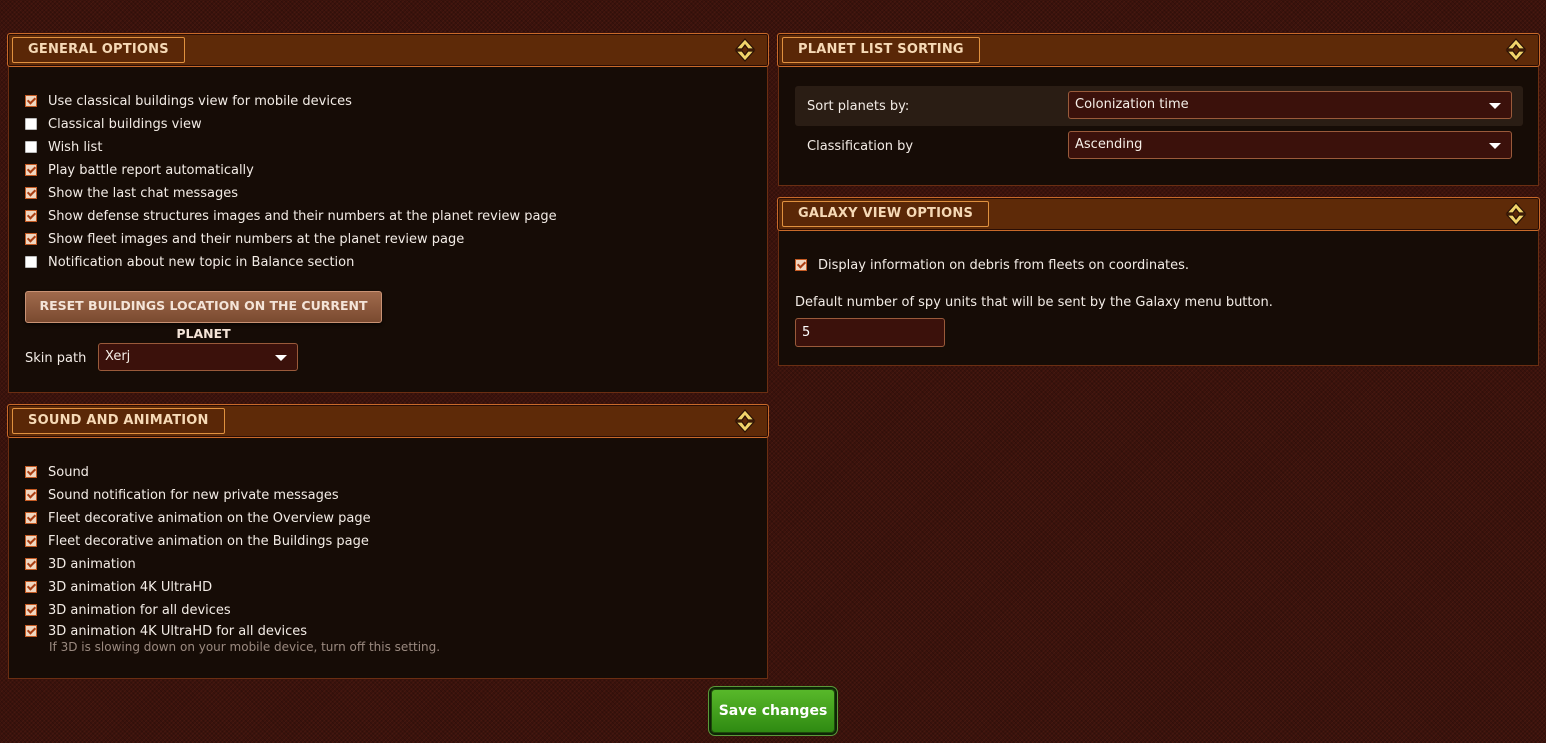 Image resolution: width=1546 pixels, height=743 pixels. What do you see at coordinates (63, 147) in the screenshot?
I see `option-wish-list: Wish list` at bounding box center [63, 147].